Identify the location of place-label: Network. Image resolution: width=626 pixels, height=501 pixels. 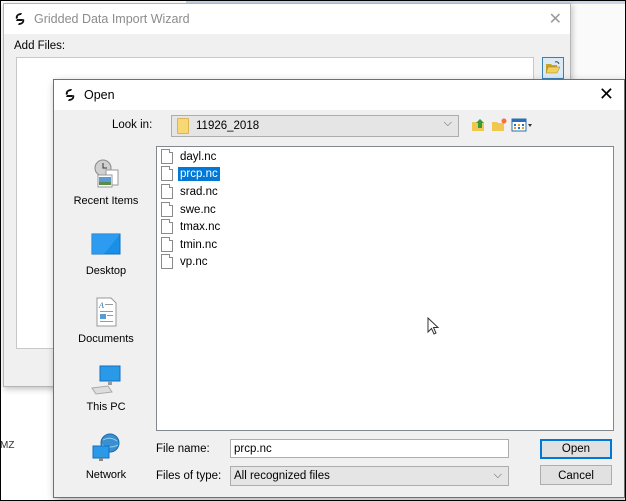
(106, 475).